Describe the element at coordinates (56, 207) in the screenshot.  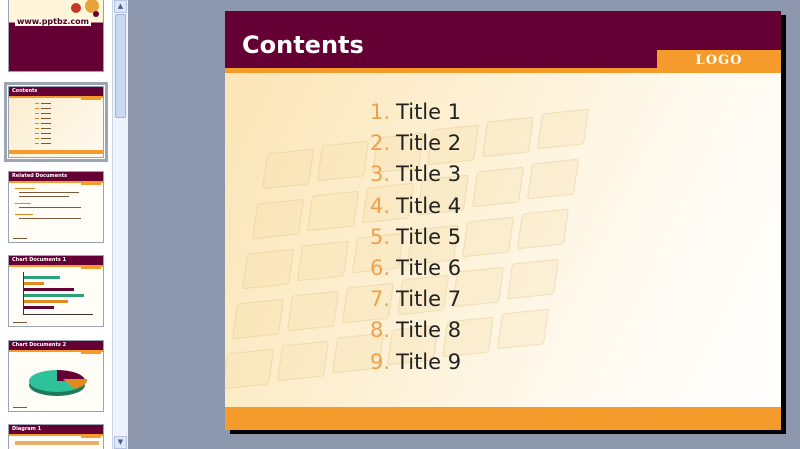
I see `slide-thumbnail-3: Related Documents` at that location.